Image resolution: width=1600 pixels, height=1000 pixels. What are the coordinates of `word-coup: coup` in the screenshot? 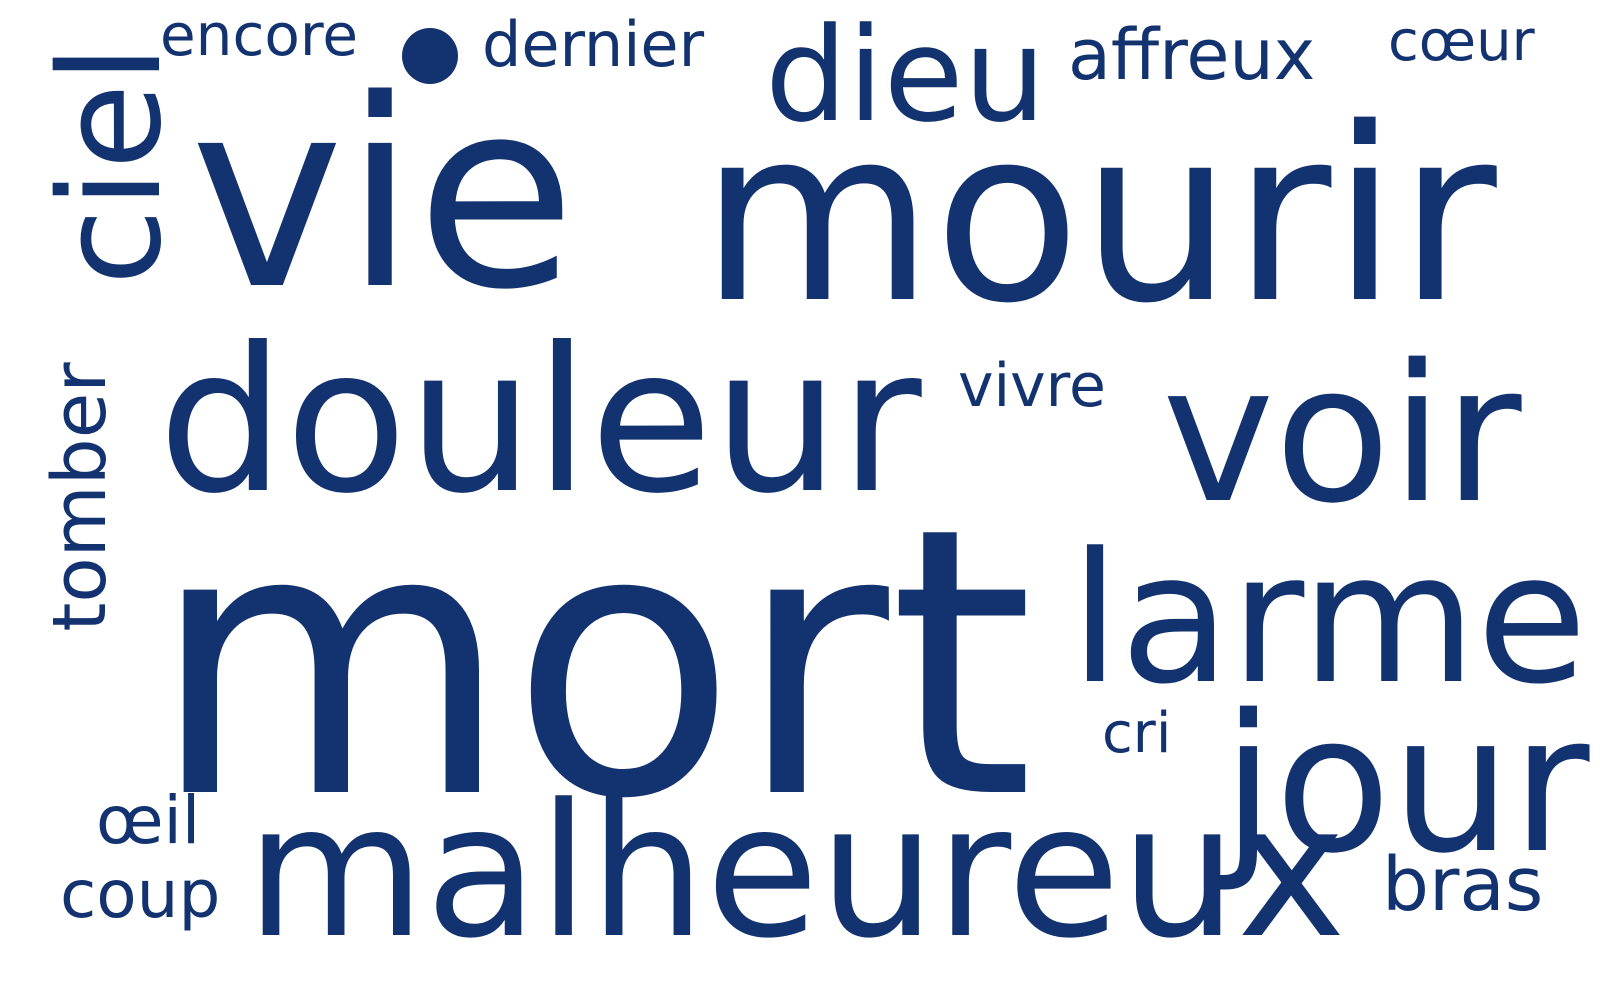 It's located at (140, 894).